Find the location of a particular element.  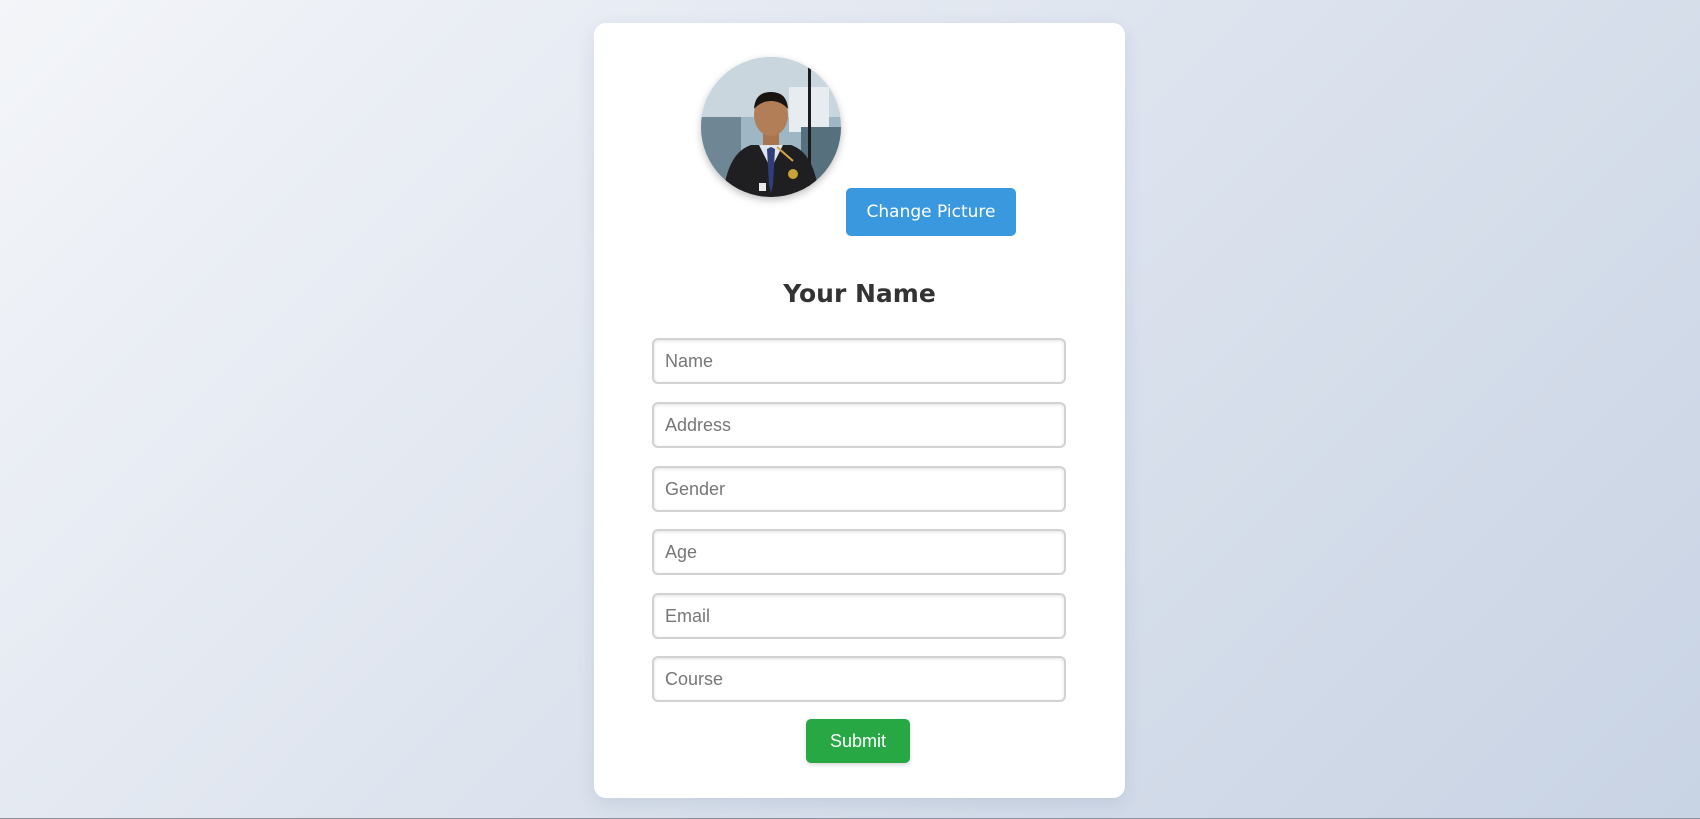

course-input is located at coordinates (859, 679).